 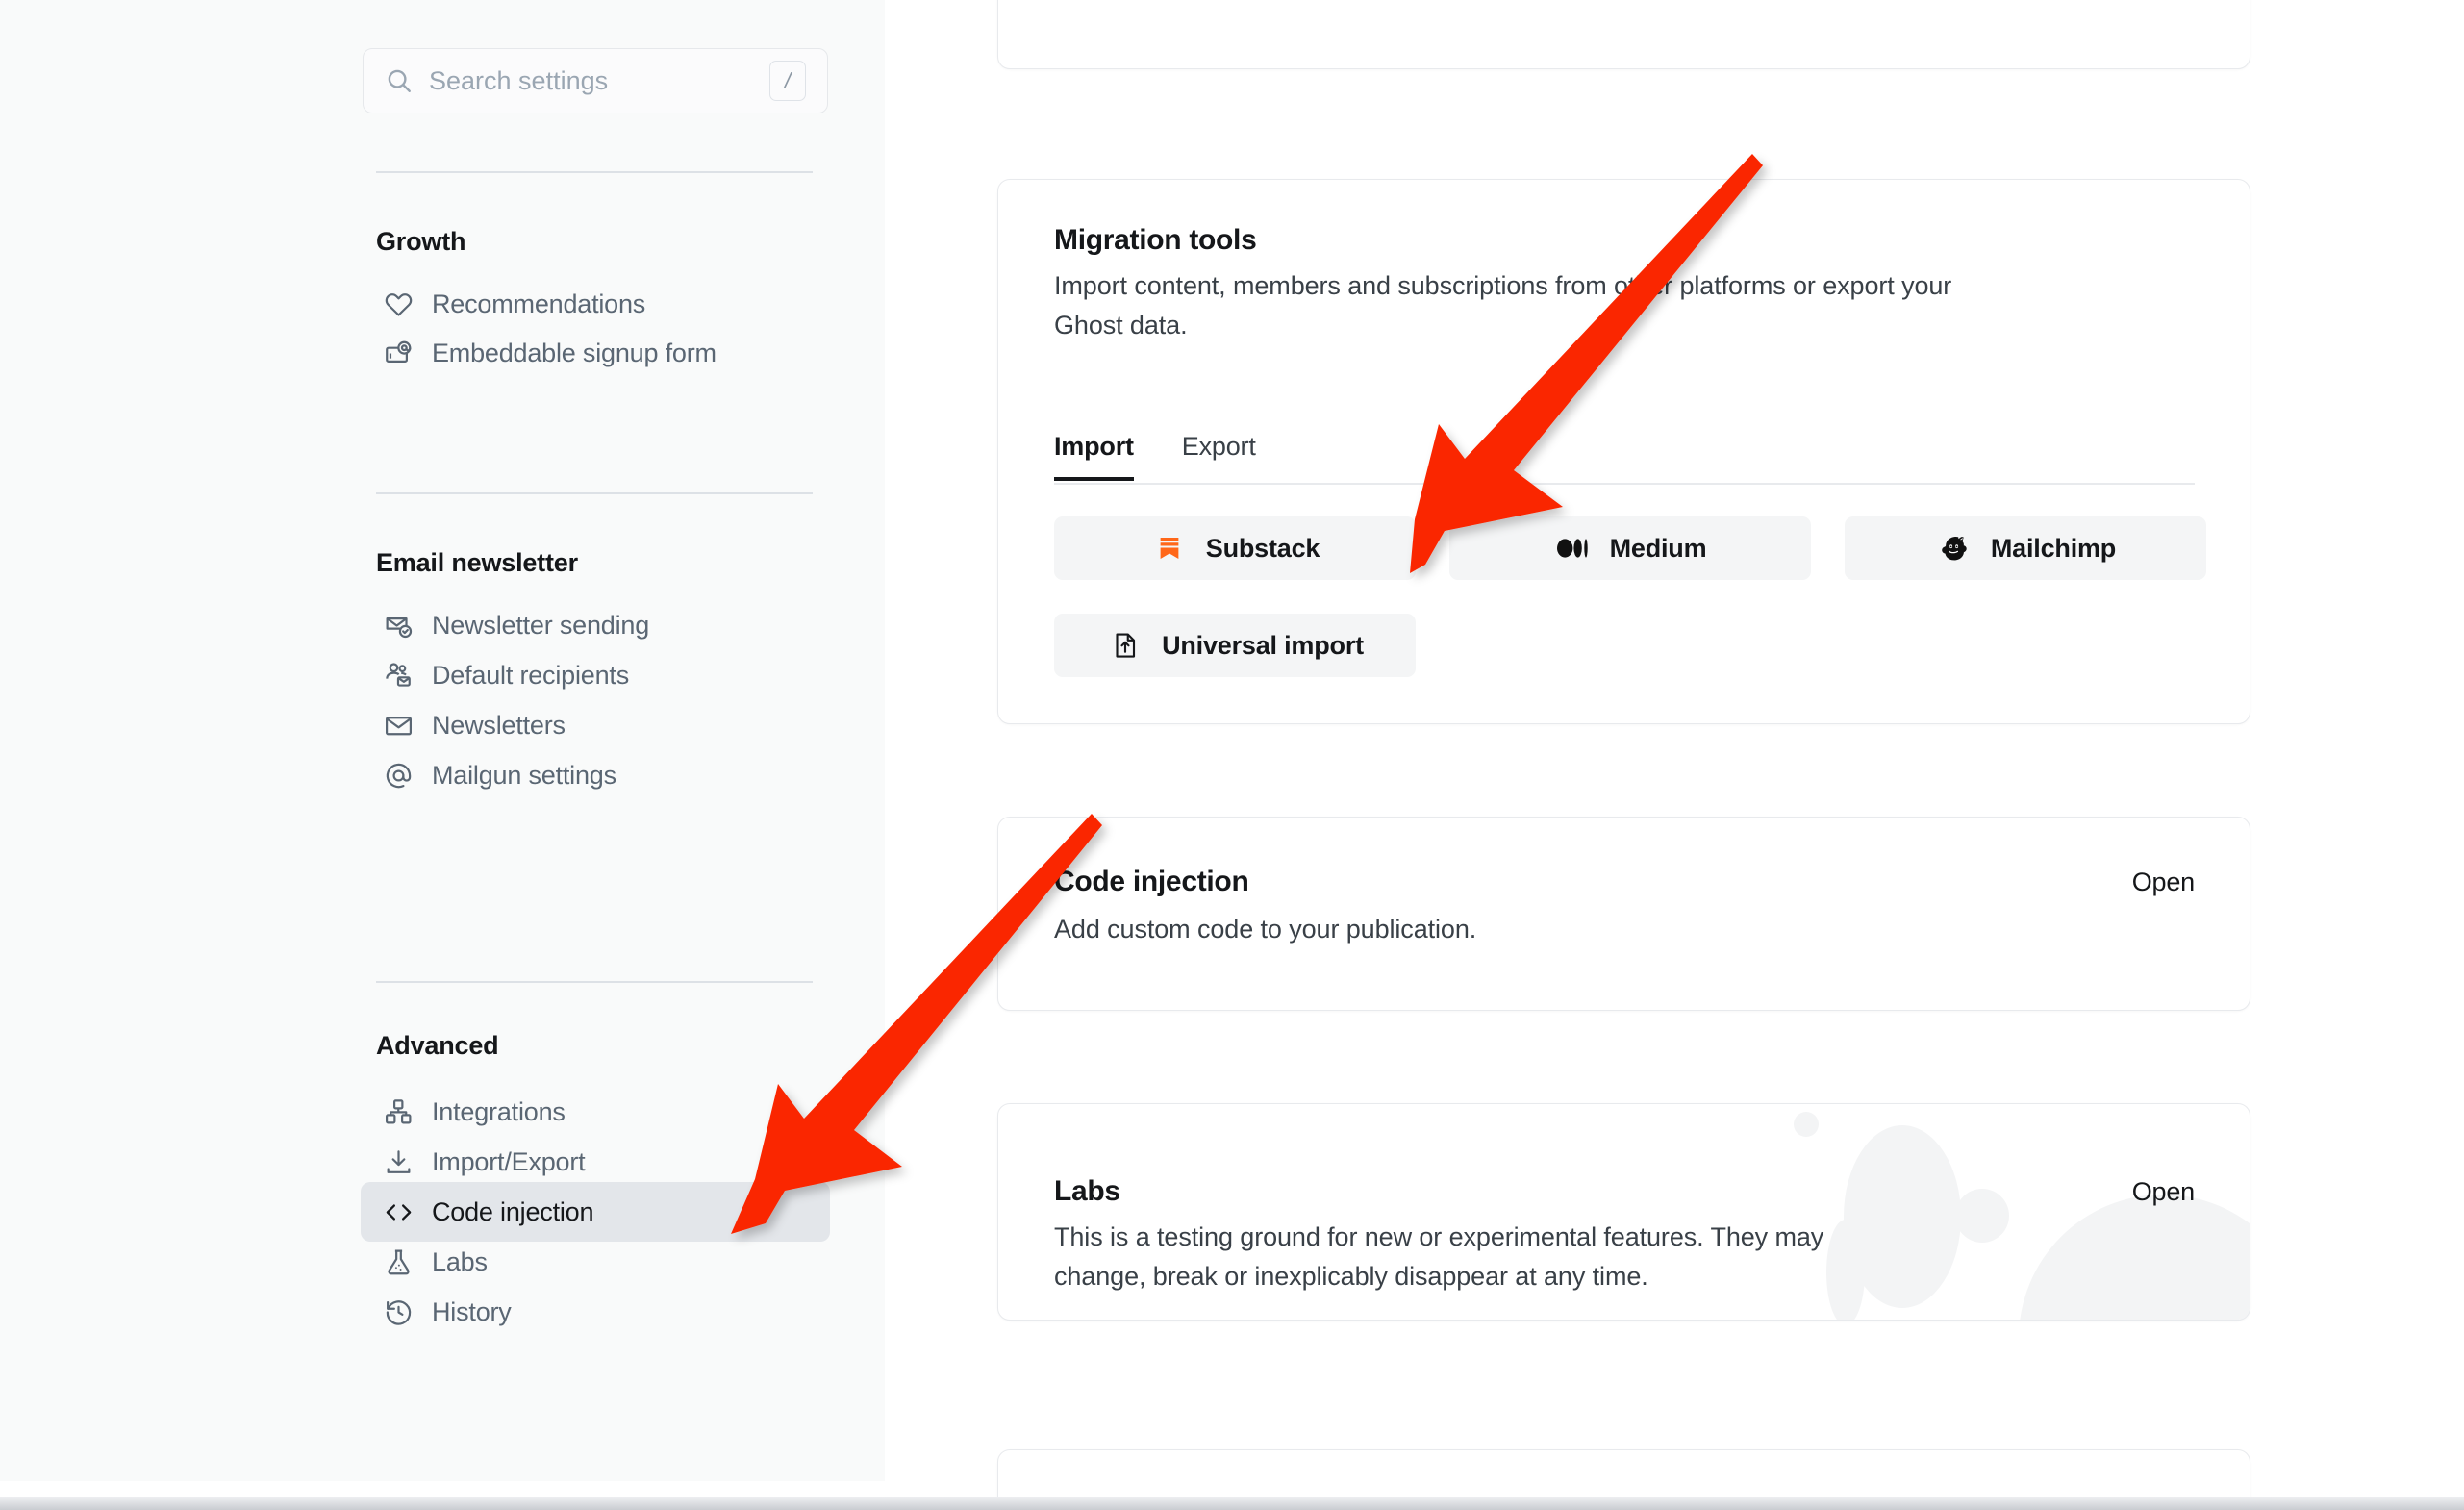 I want to click on sidebar-item-label: Integrations, so click(x=499, y=1111).